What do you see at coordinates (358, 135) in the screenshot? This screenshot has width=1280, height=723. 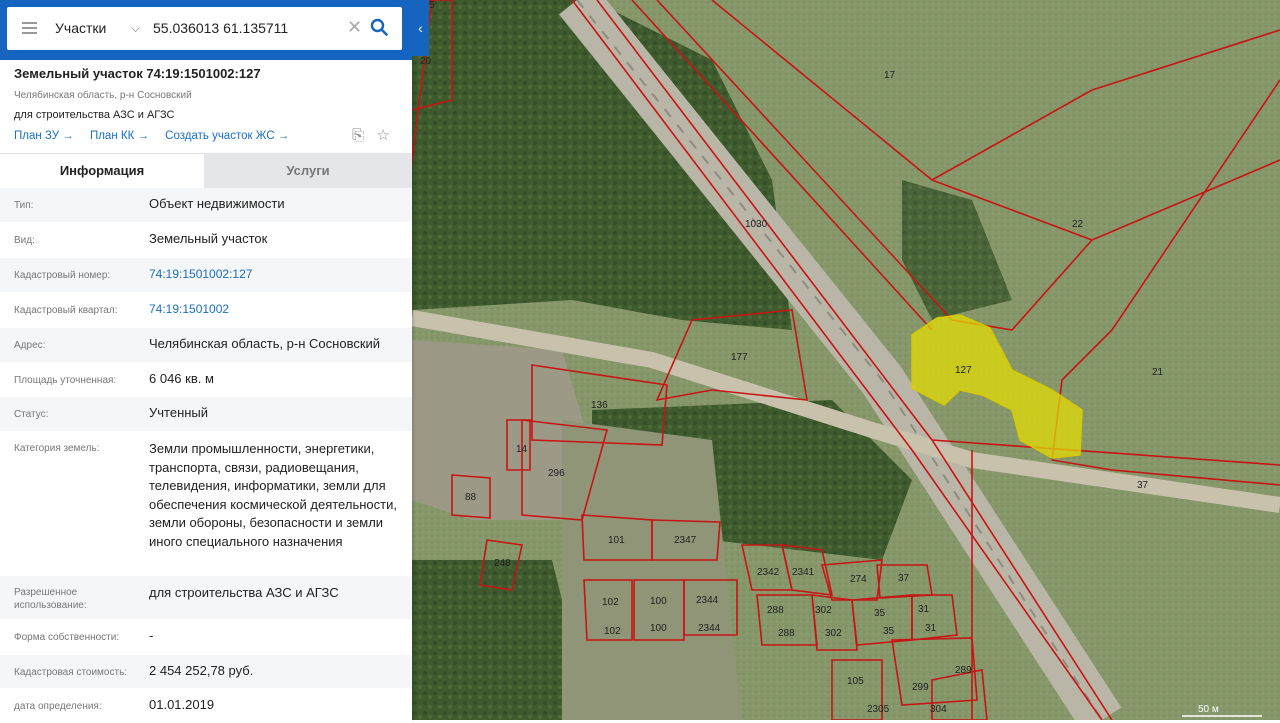 I see `document-search-icon: ⎘` at bounding box center [358, 135].